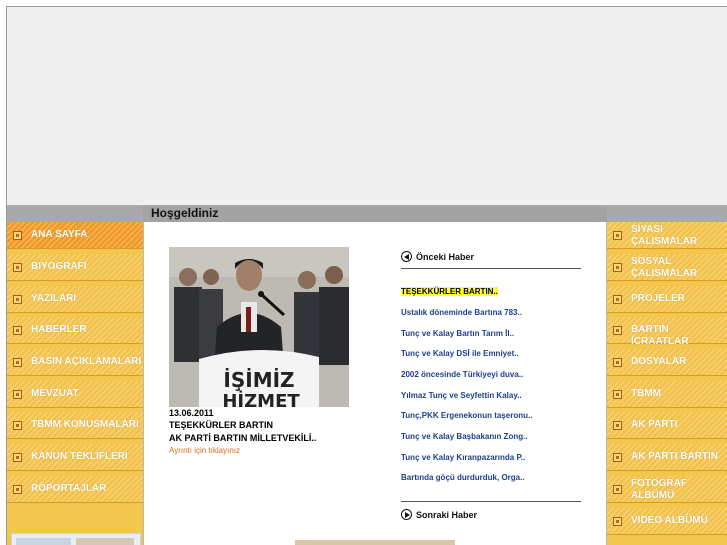 The width and height of the screenshot is (727, 545). I want to click on menu-label: TBMM KONUSMALARI, so click(85, 424).